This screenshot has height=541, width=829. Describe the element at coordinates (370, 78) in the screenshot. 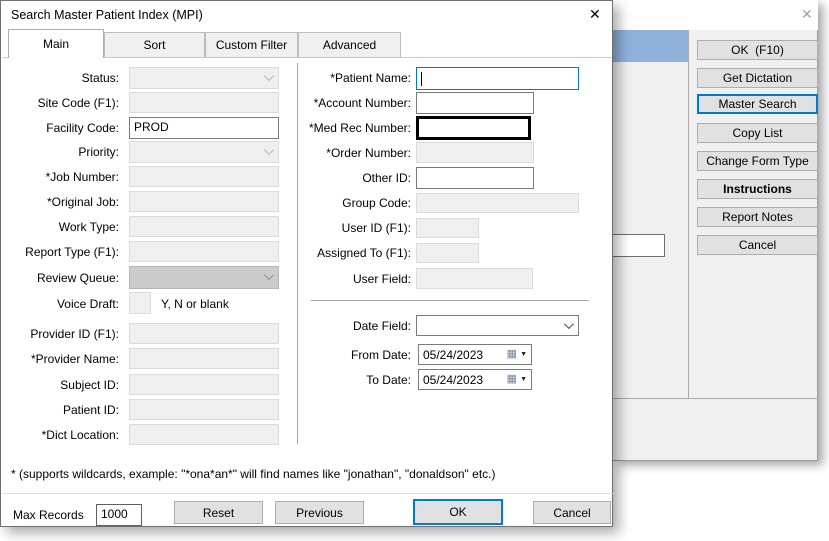

I see `patient-name-label: *Patient Name:` at that location.